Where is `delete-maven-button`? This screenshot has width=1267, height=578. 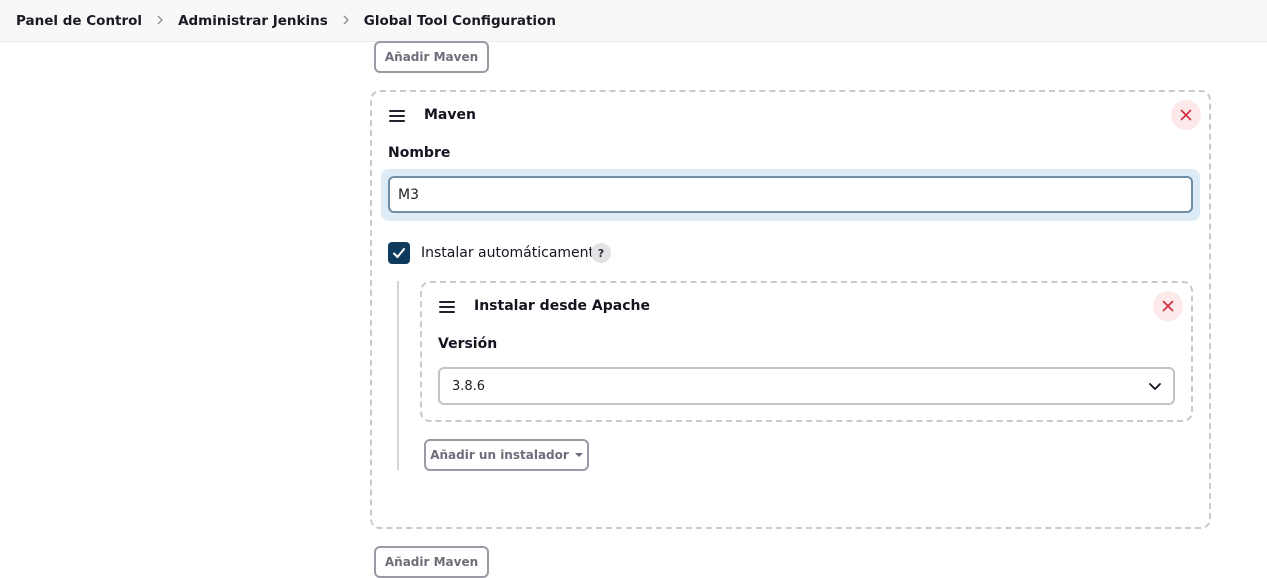
delete-maven-button is located at coordinates (1186, 115).